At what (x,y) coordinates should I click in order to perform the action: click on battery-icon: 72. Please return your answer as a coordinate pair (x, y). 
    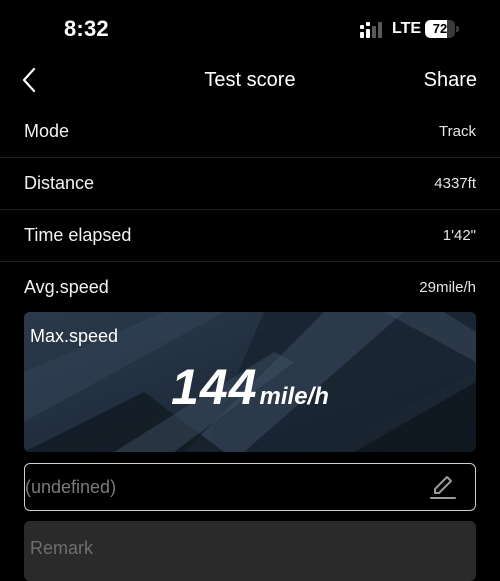
    Looking at the image, I should click on (442, 29).